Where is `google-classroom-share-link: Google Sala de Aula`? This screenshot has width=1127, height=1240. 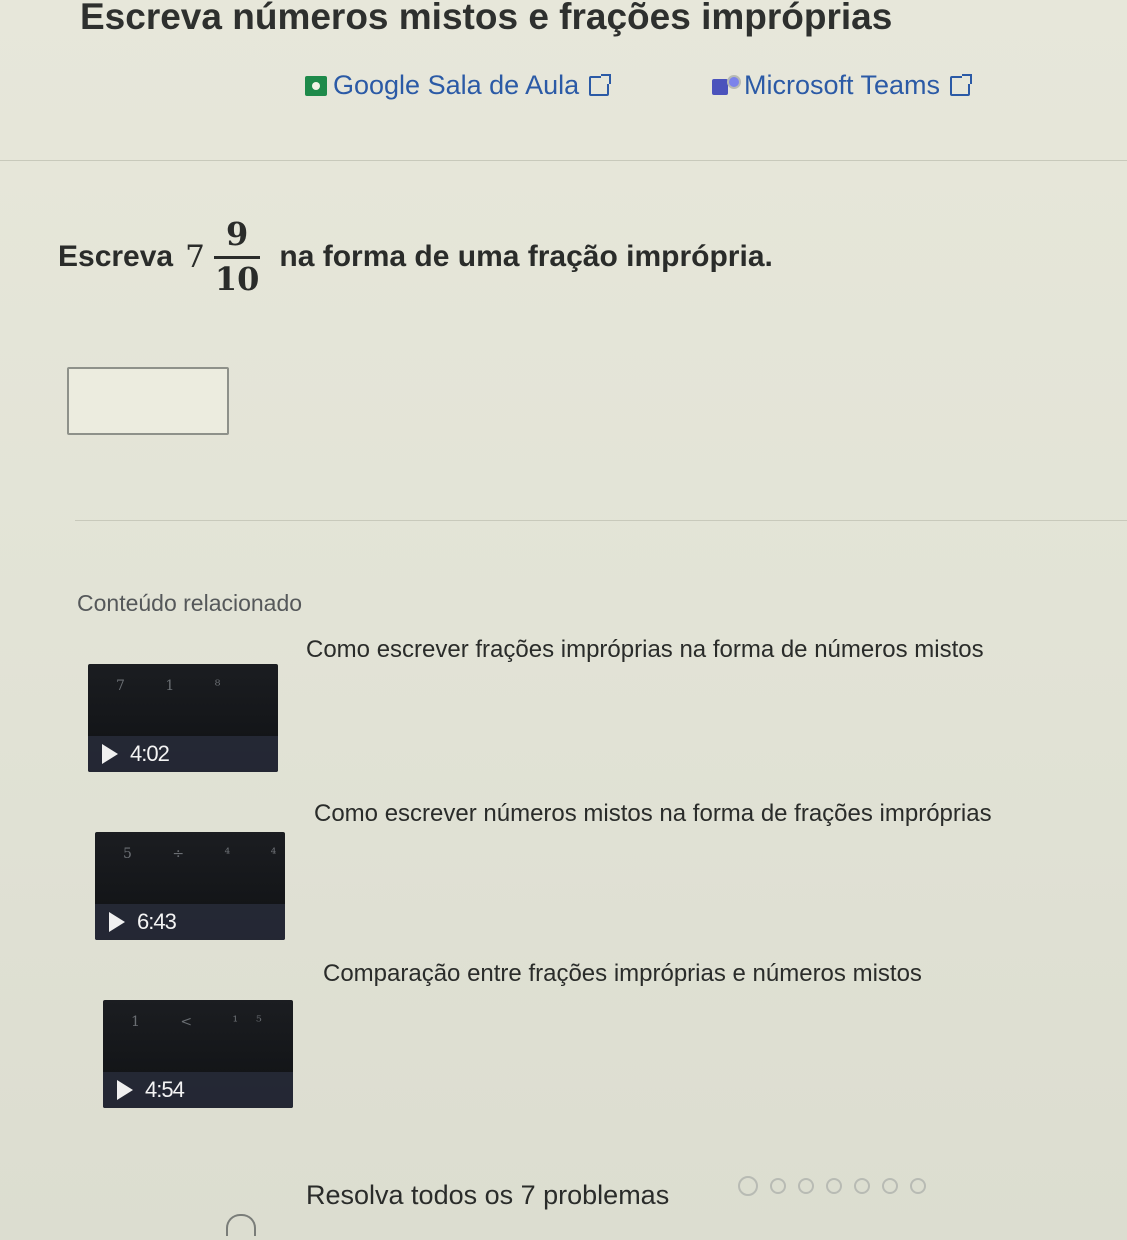
google-classroom-share-link: Google Sala de Aula is located at coordinates (458, 85).